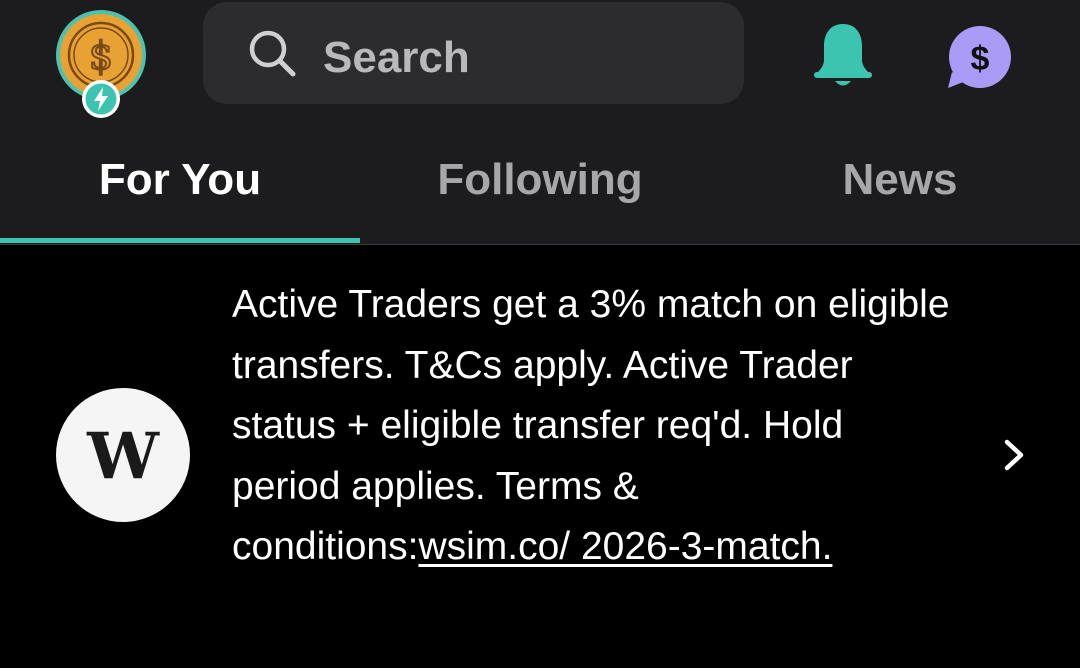 This screenshot has width=1080, height=668. I want to click on dollar-chat-icon: $, so click(978, 58).